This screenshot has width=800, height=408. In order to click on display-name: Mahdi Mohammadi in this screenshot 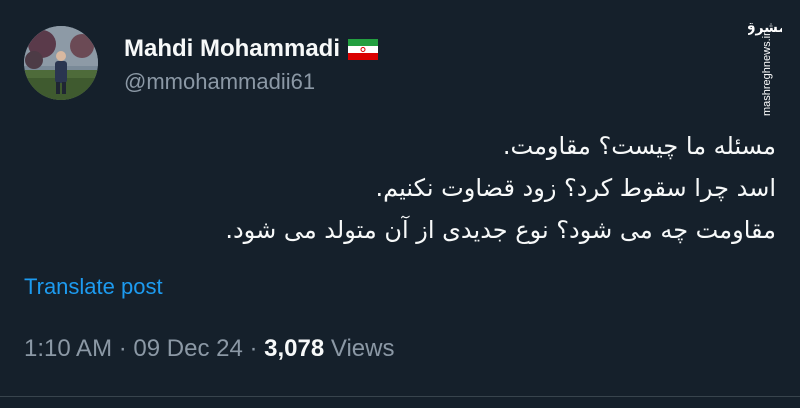, I will do `click(251, 49)`.